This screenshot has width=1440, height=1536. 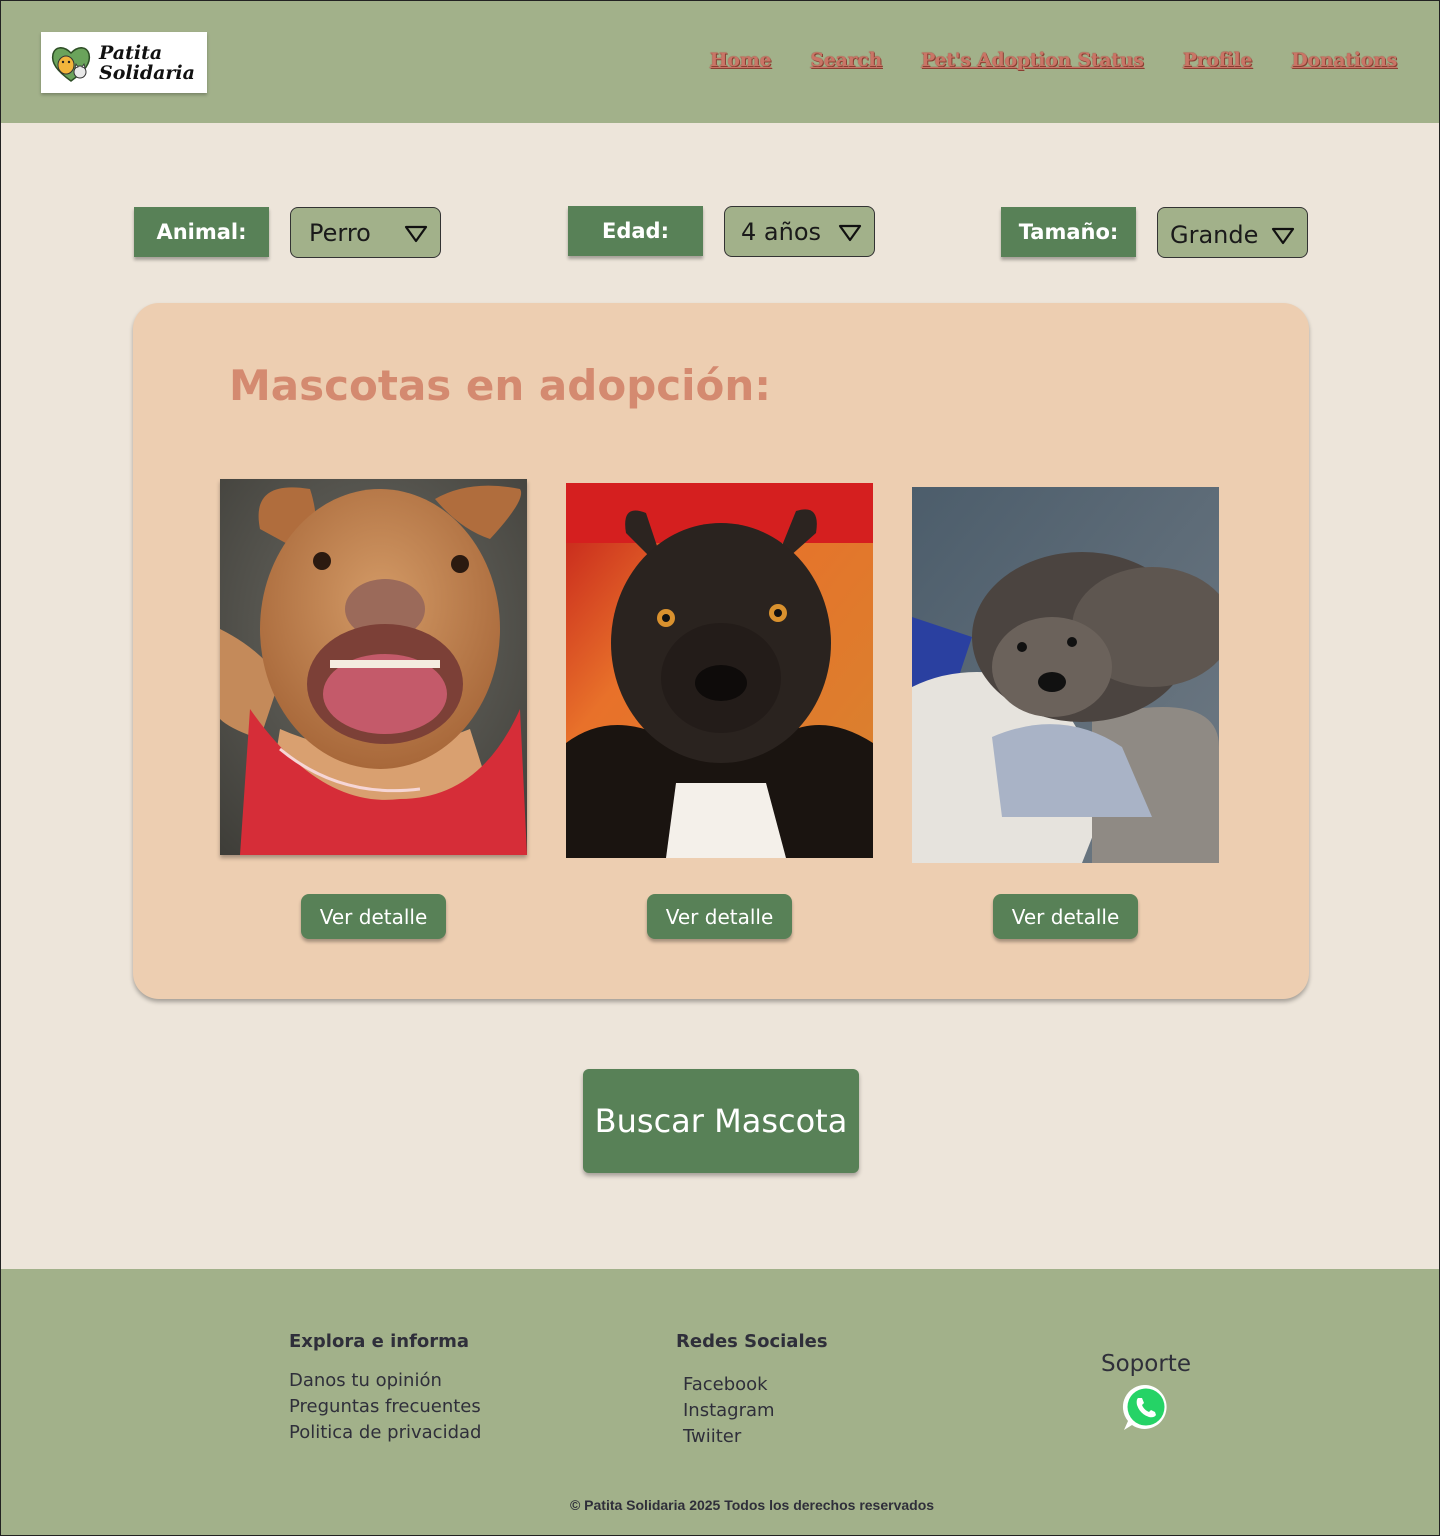 I want to click on nav-adoption-status: Pet's Adoption Status, so click(x=1032, y=60).